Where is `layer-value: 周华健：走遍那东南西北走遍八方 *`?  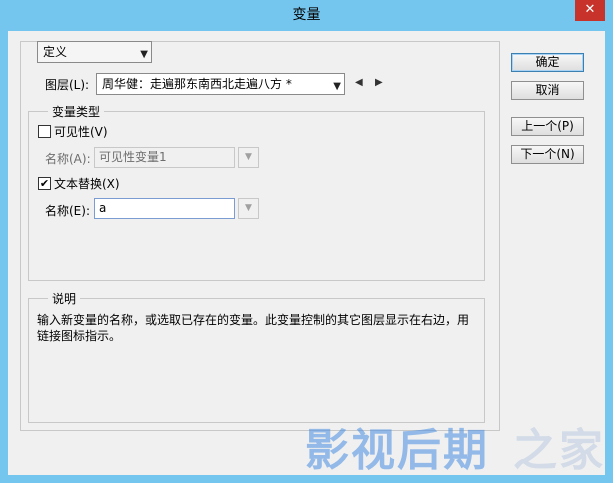
layer-value: 周华健：走遍那东南西北走遍八方 * is located at coordinates (197, 84).